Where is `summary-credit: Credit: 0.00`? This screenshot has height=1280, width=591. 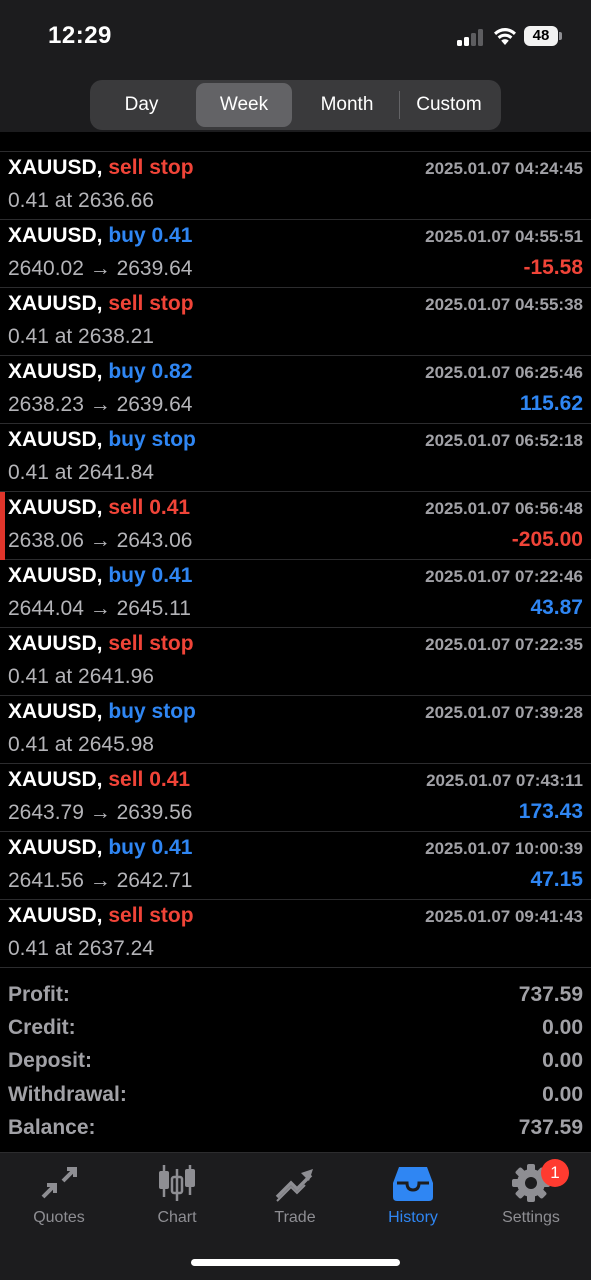 summary-credit: Credit: 0.00 is located at coordinates (295, 1029).